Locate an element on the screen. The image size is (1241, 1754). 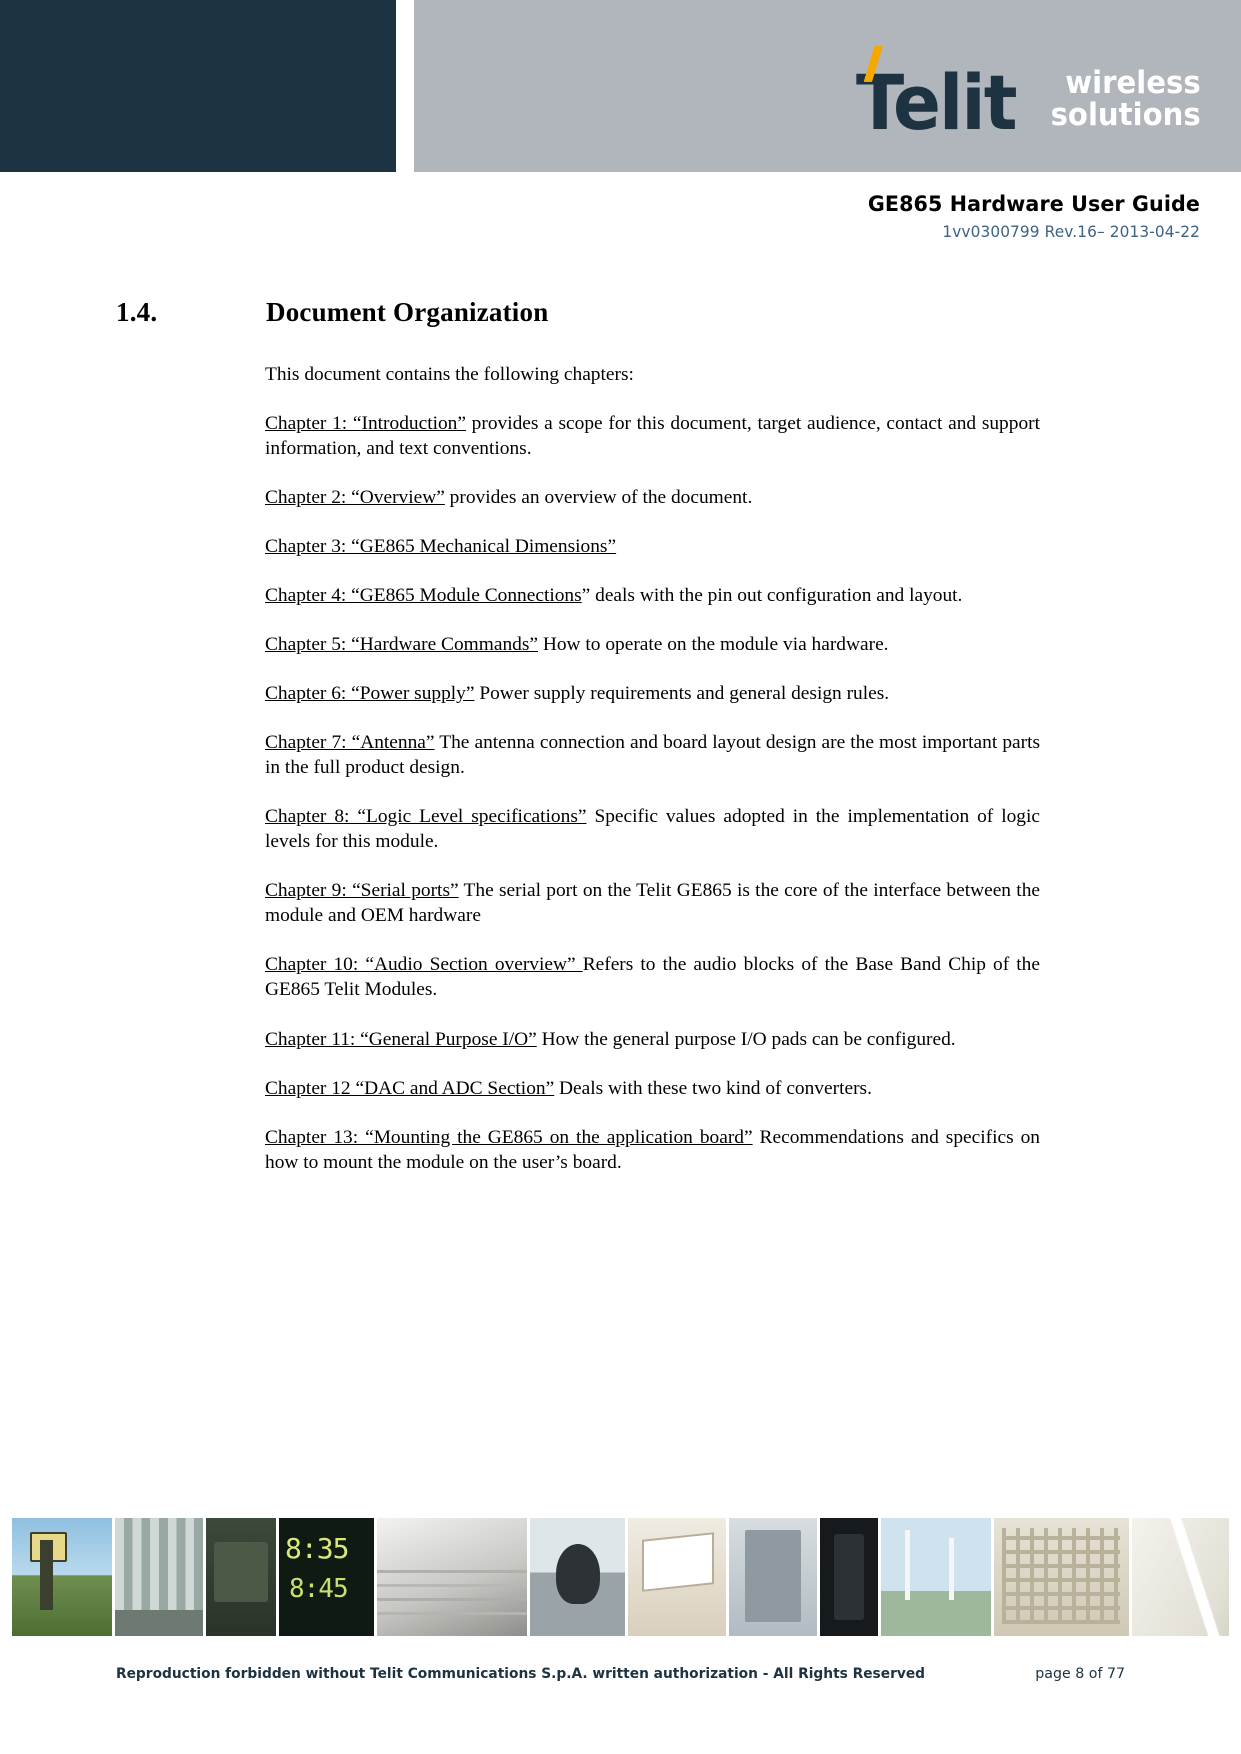
telit-wordmark: Telit is located at coordinates (936, 93).